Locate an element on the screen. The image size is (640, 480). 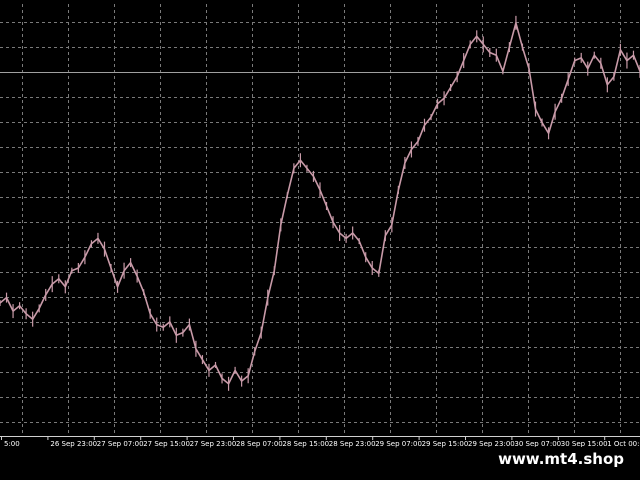
time-axis-label: 29 Sep 07:00 is located at coordinates (398, 444).